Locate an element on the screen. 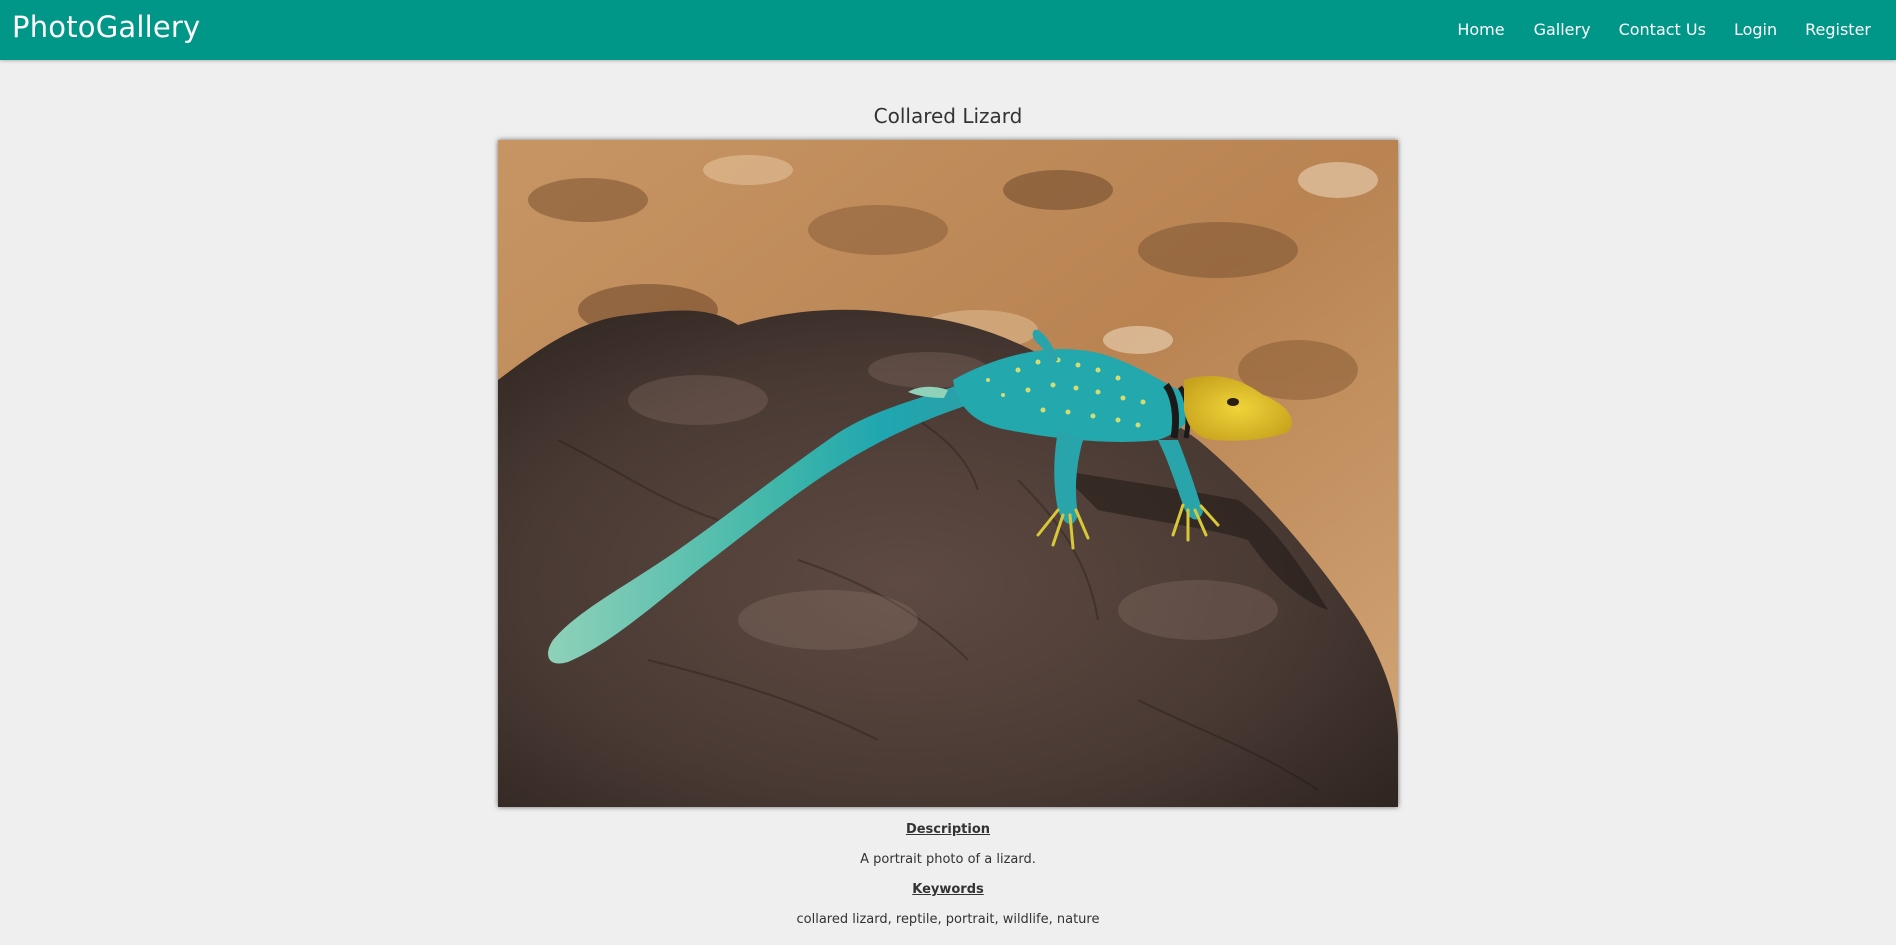 The height and width of the screenshot is (945, 1896). description-label: Description is located at coordinates (948, 829).